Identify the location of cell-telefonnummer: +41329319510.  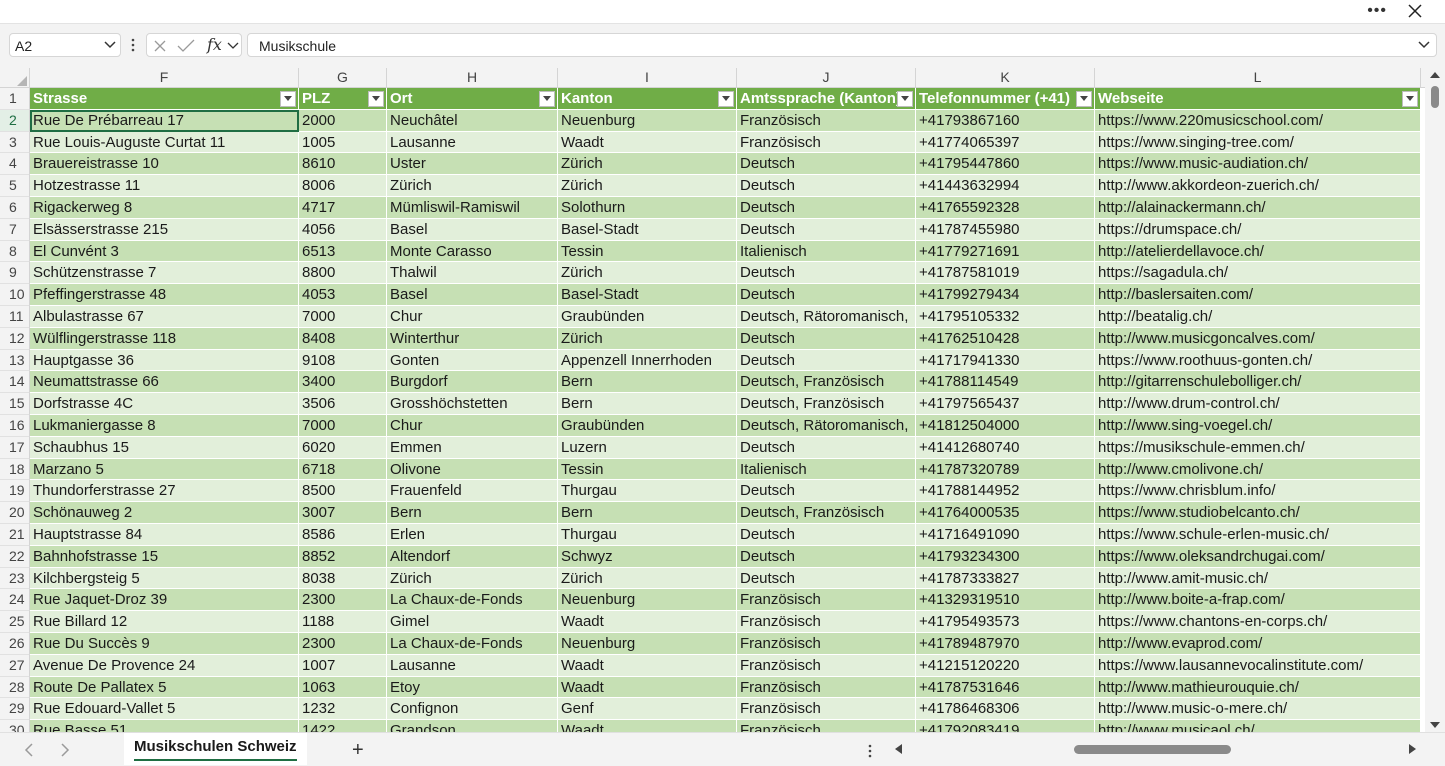
(1005, 600).